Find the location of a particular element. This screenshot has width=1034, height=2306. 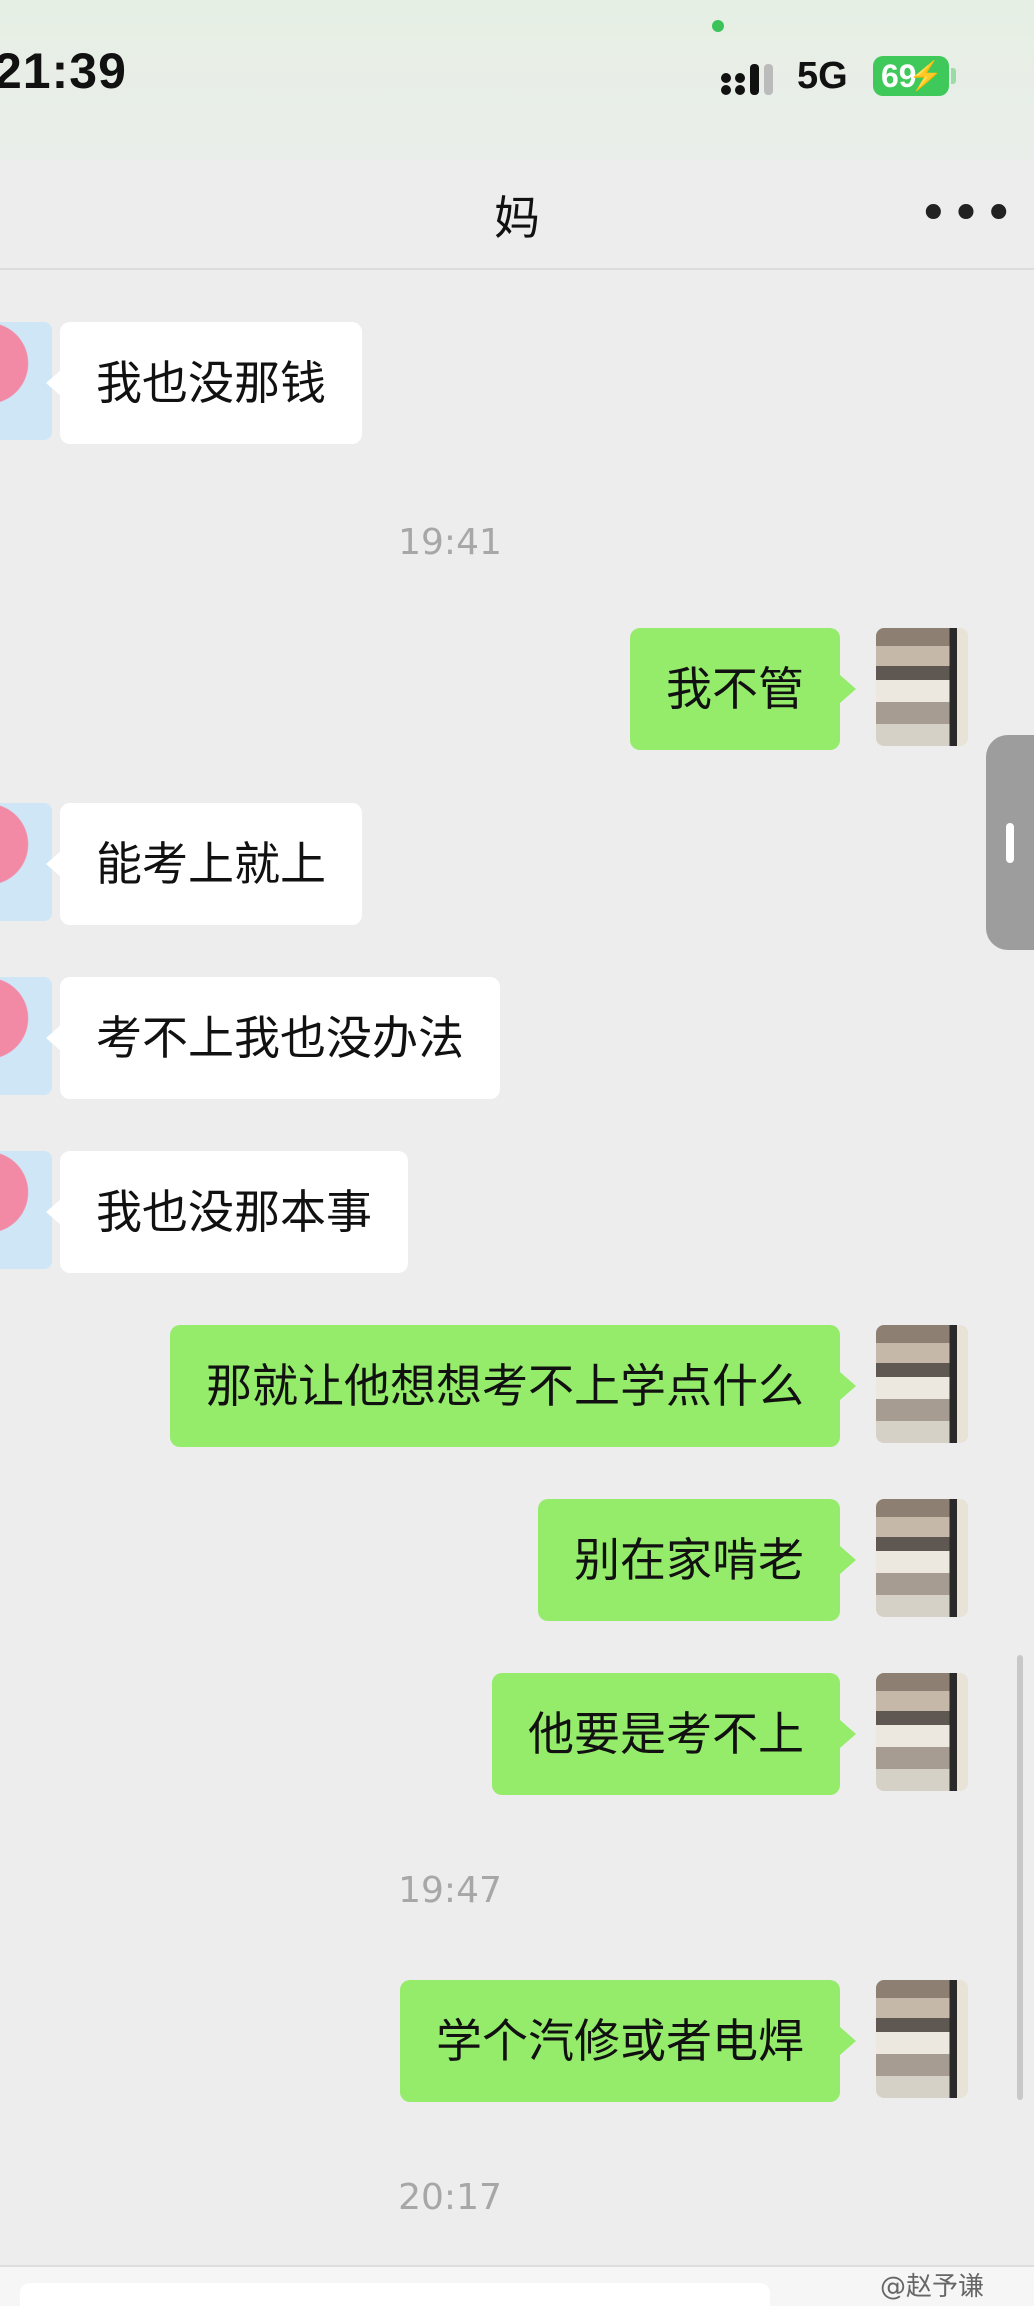

scrollbar is located at coordinates (1020, 1877).